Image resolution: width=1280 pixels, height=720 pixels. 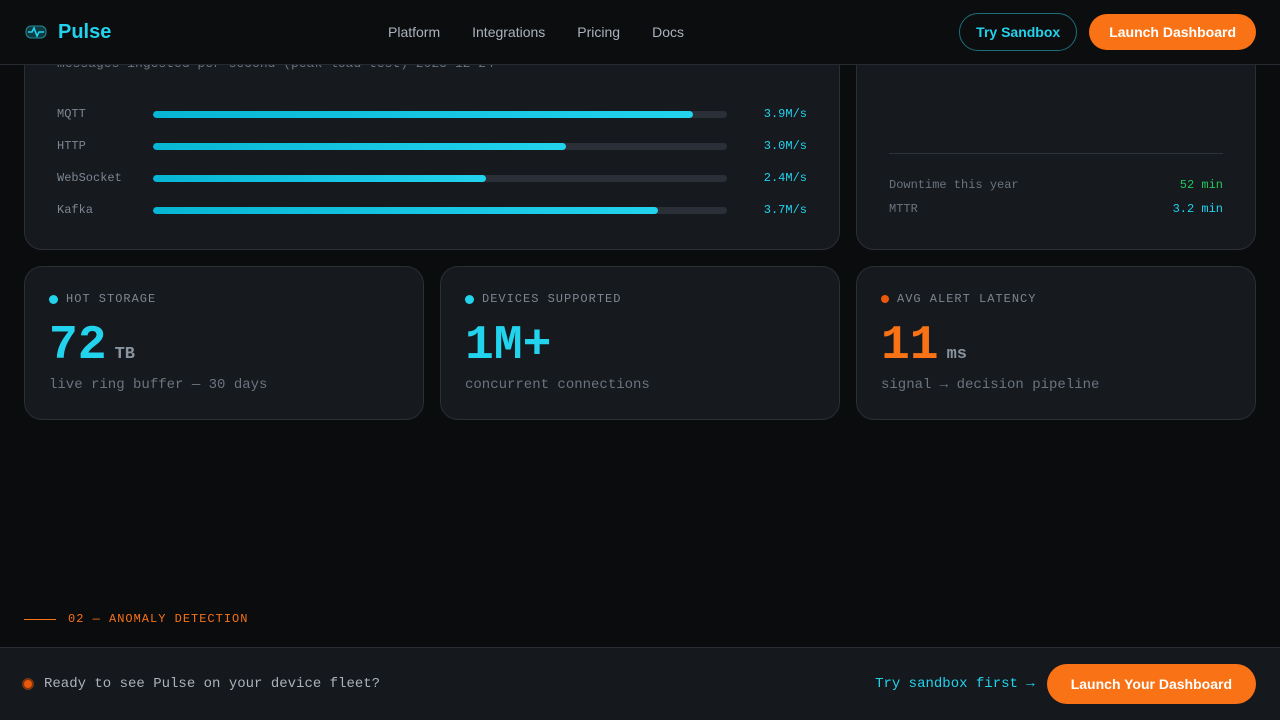 What do you see at coordinates (967, 299) in the screenshot?
I see `metric-label: AVG ALERT LATENCY` at bounding box center [967, 299].